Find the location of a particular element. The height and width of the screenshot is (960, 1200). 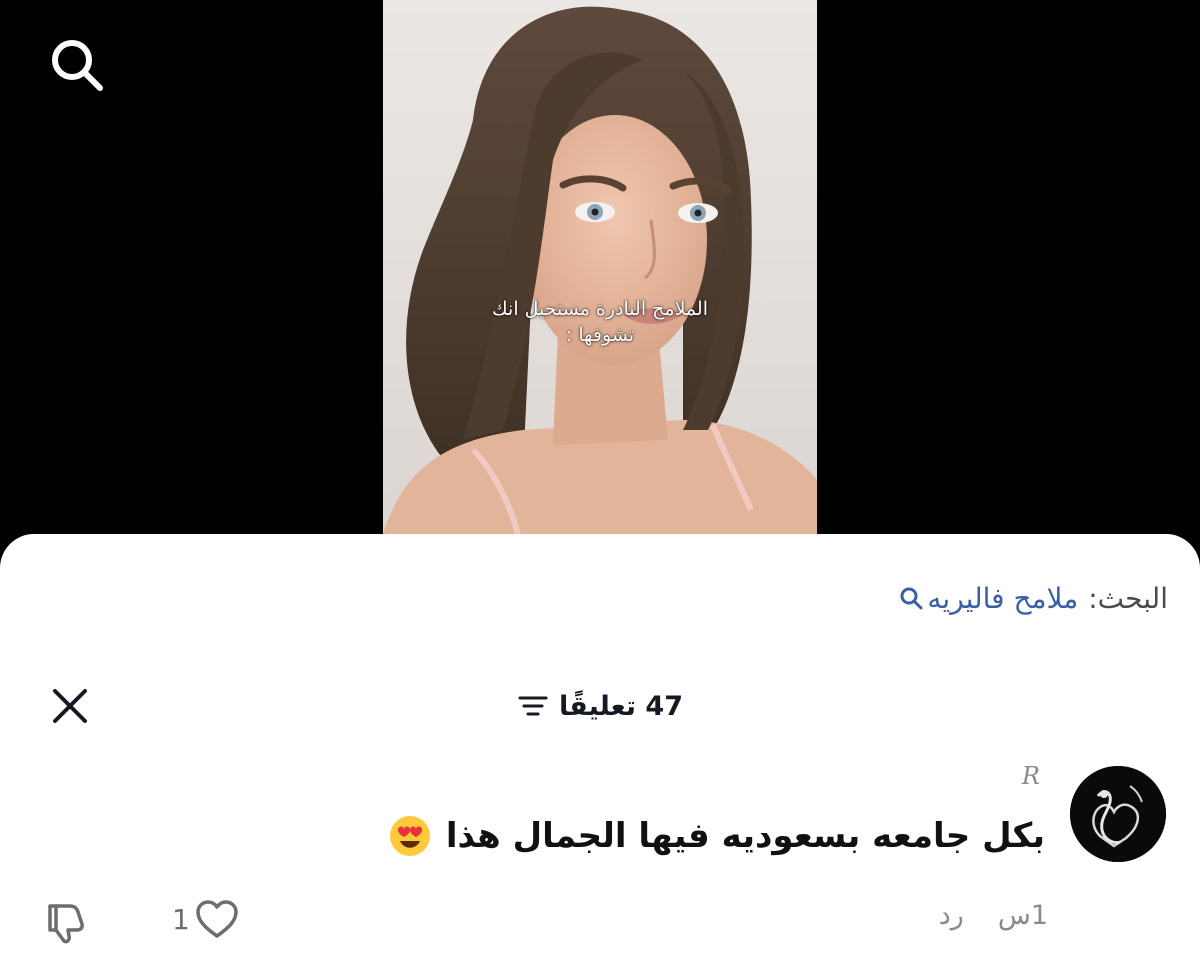

avatar is located at coordinates (1118, 814).